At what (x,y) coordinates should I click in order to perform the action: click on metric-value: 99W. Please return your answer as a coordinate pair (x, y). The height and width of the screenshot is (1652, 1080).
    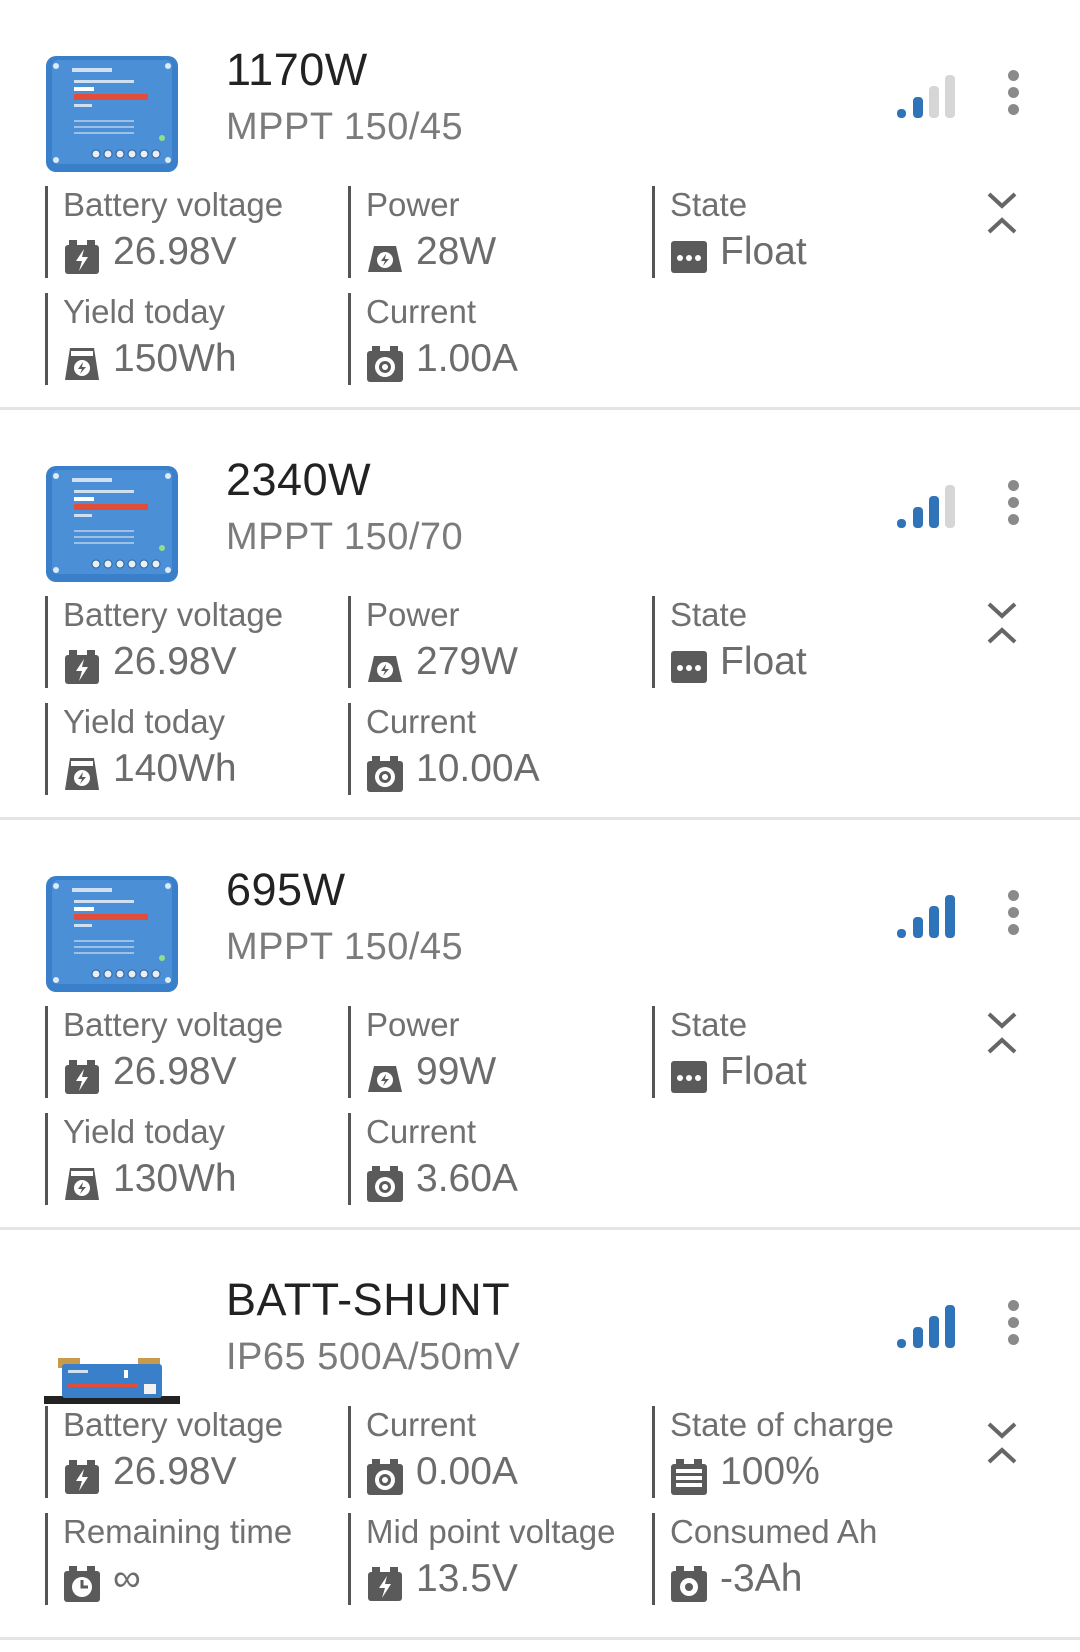
    Looking at the image, I should click on (456, 1071).